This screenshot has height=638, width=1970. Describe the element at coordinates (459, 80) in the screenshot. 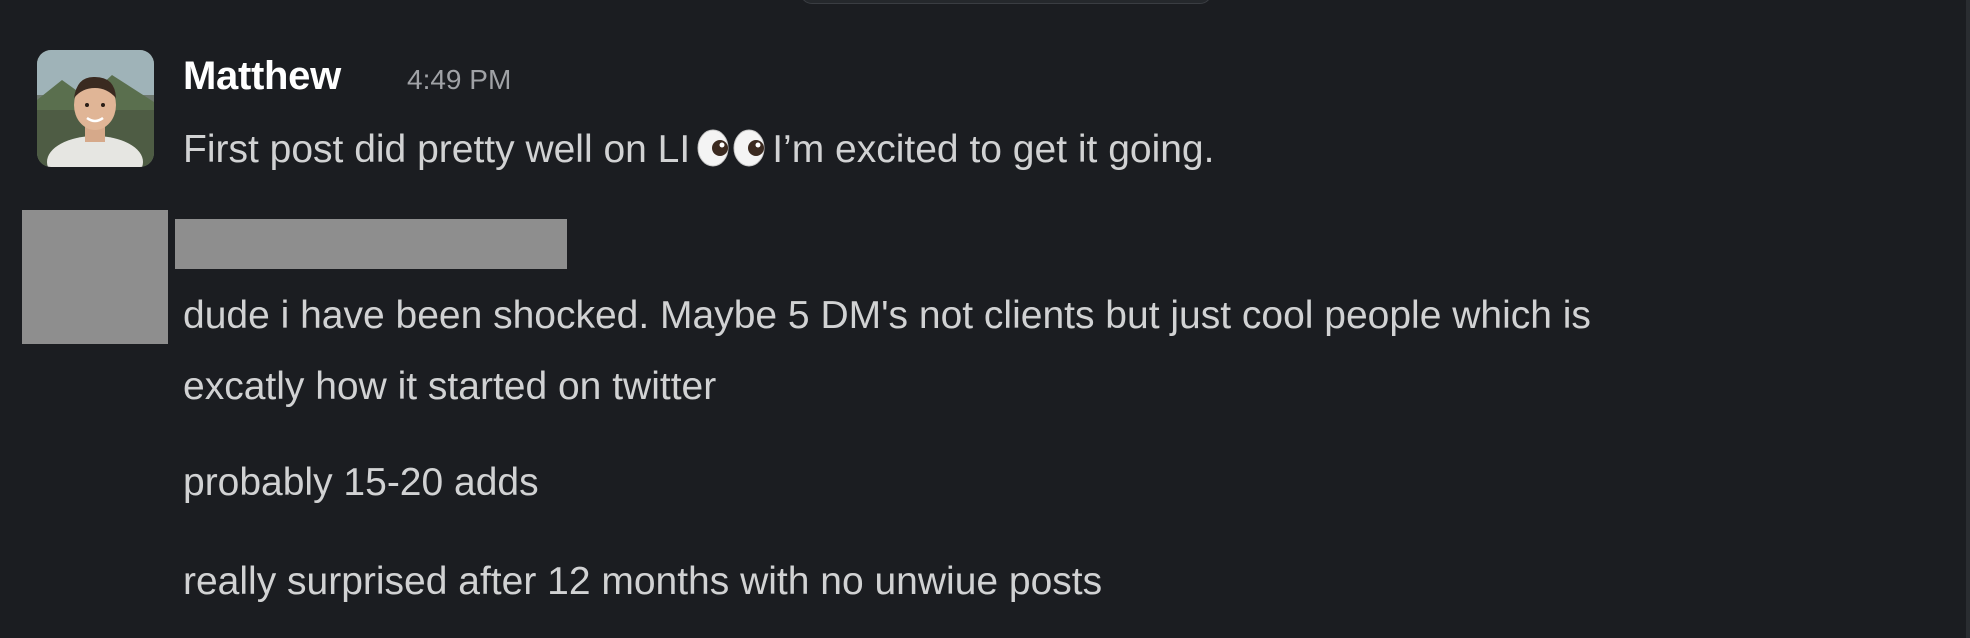

I see `message-timestamp: 4:49 PM` at that location.